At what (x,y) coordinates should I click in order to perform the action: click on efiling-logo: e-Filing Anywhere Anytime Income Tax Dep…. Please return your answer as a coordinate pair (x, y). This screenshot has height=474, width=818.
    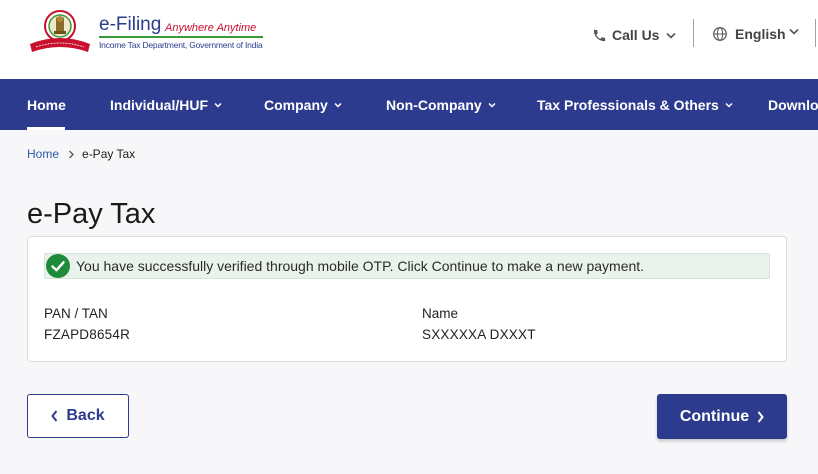
    Looking at the image, I should click on (148, 35).